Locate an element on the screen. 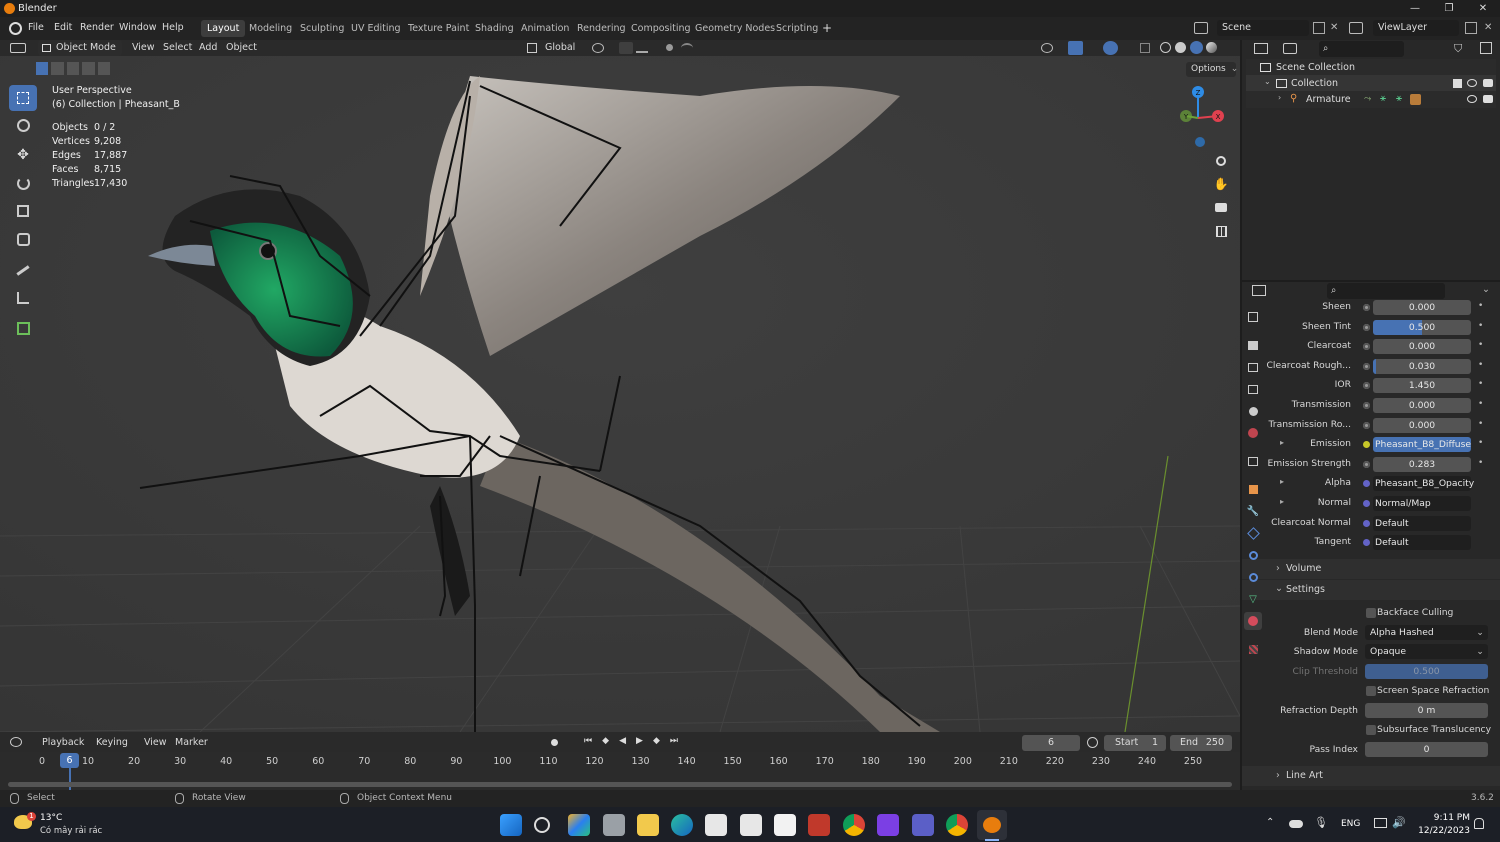 The height and width of the screenshot is (842, 1500). prev-keyframe-icon: ◆ is located at coordinates (605, 742).